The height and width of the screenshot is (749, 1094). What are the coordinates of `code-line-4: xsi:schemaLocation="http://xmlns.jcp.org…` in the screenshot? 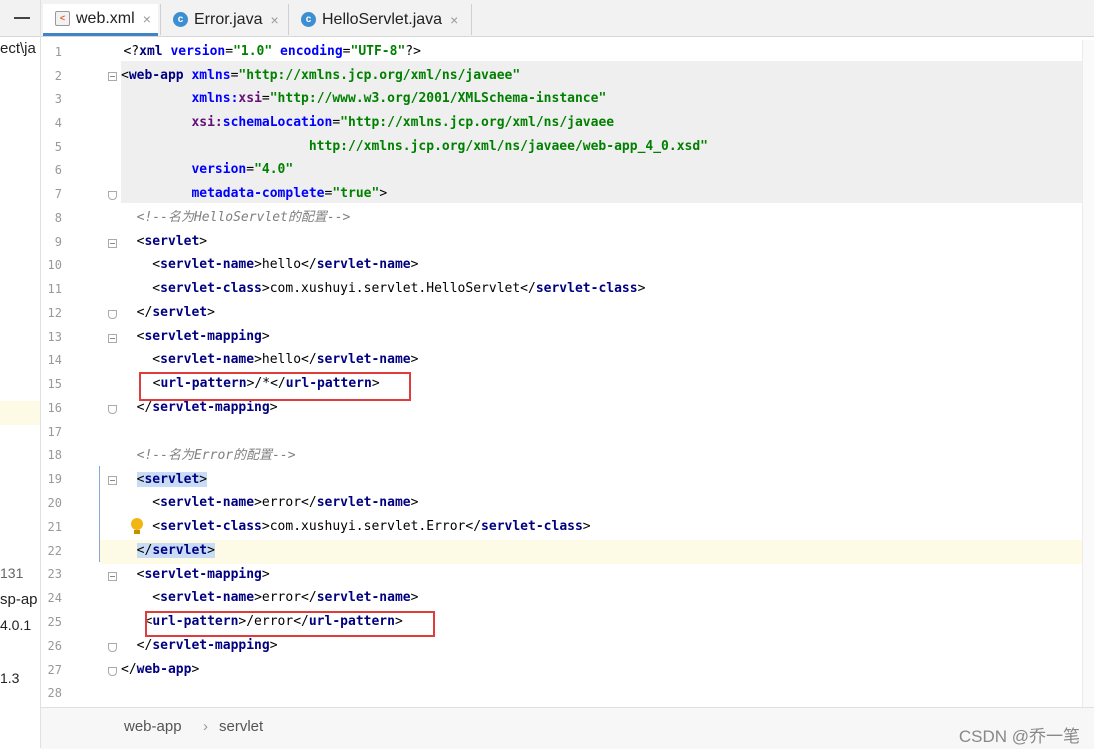 It's located at (403, 122).